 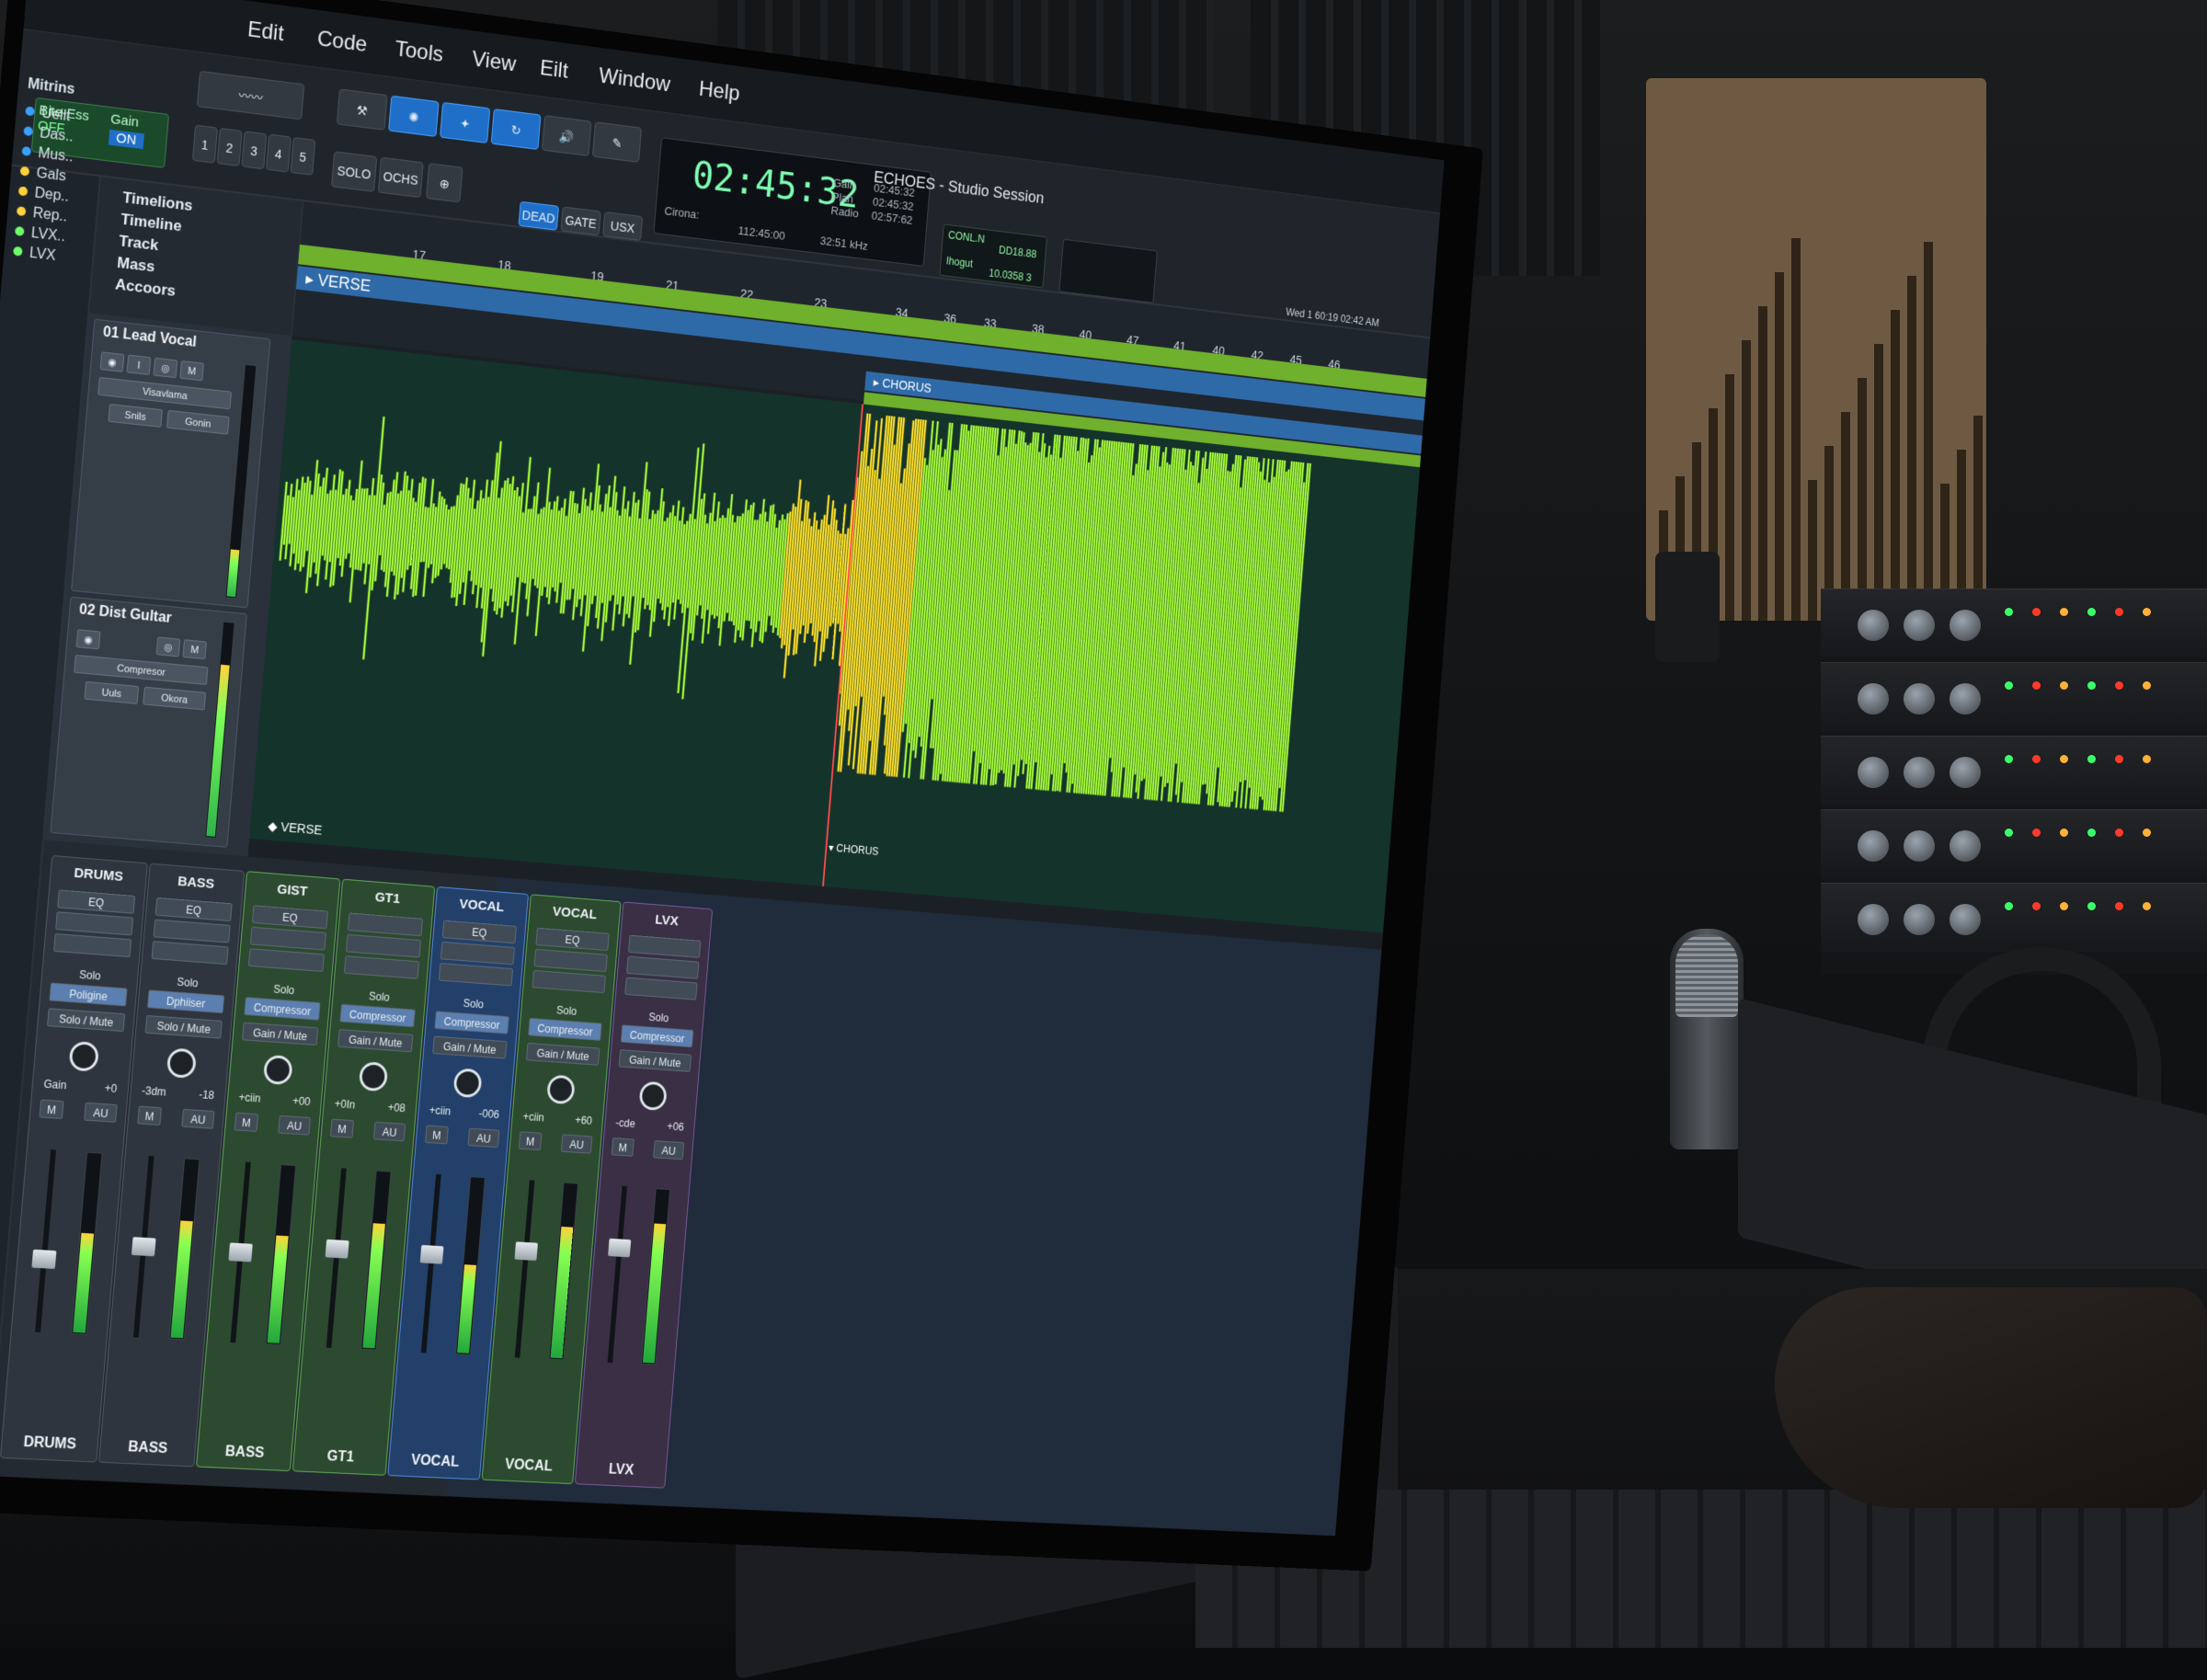 I want to click on speaker-icon: 🔊, so click(x=566, y=135).